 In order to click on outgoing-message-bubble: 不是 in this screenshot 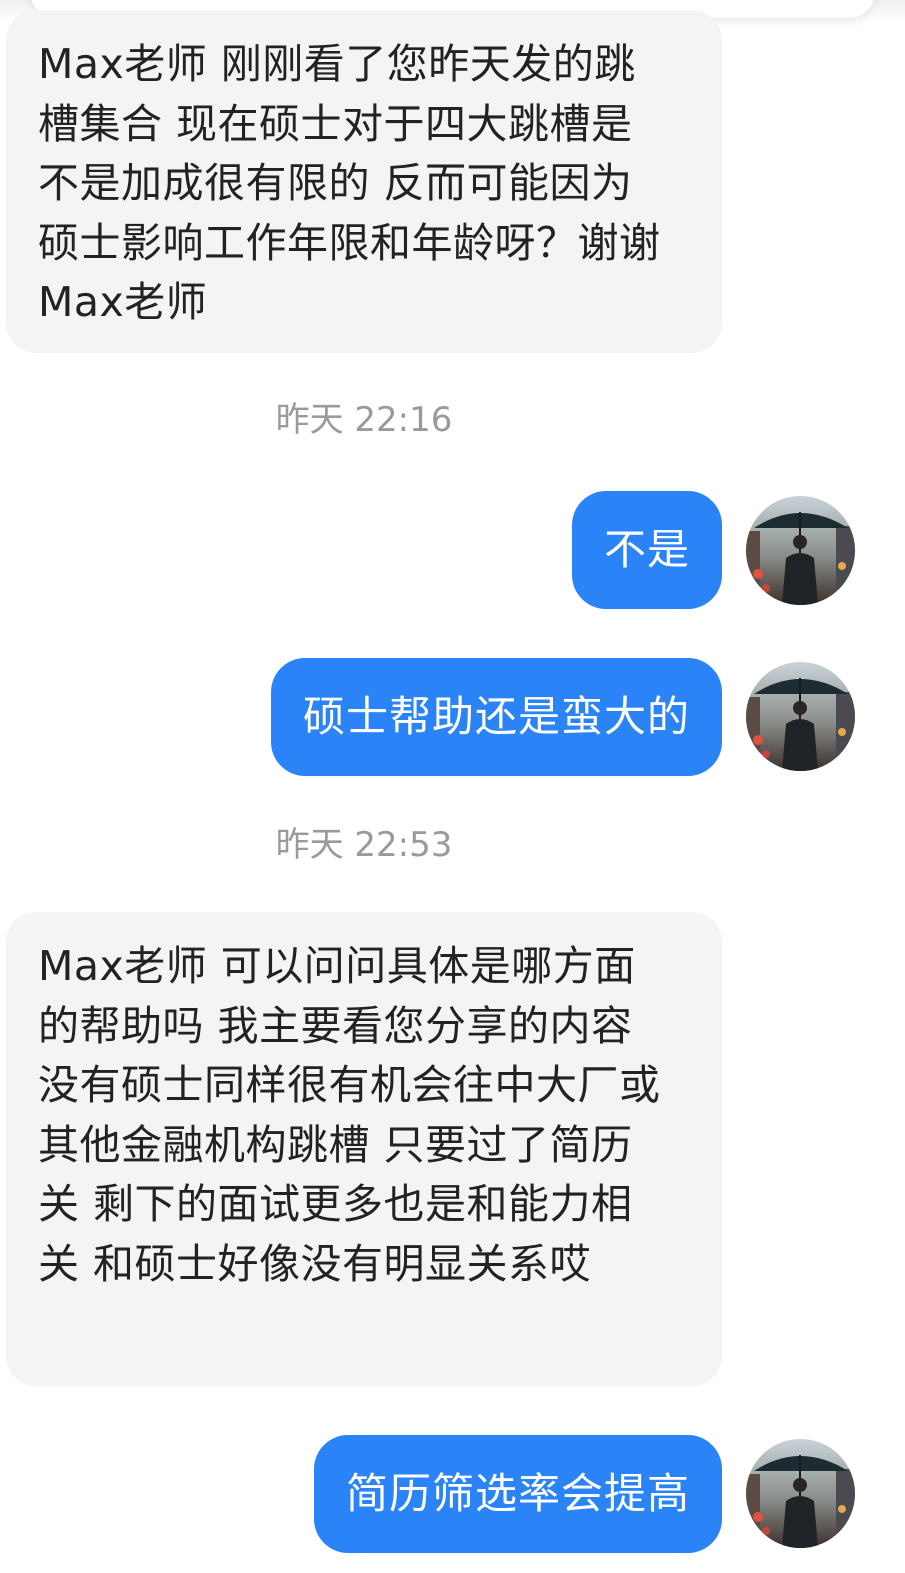, I will do `click(646, 550)`.